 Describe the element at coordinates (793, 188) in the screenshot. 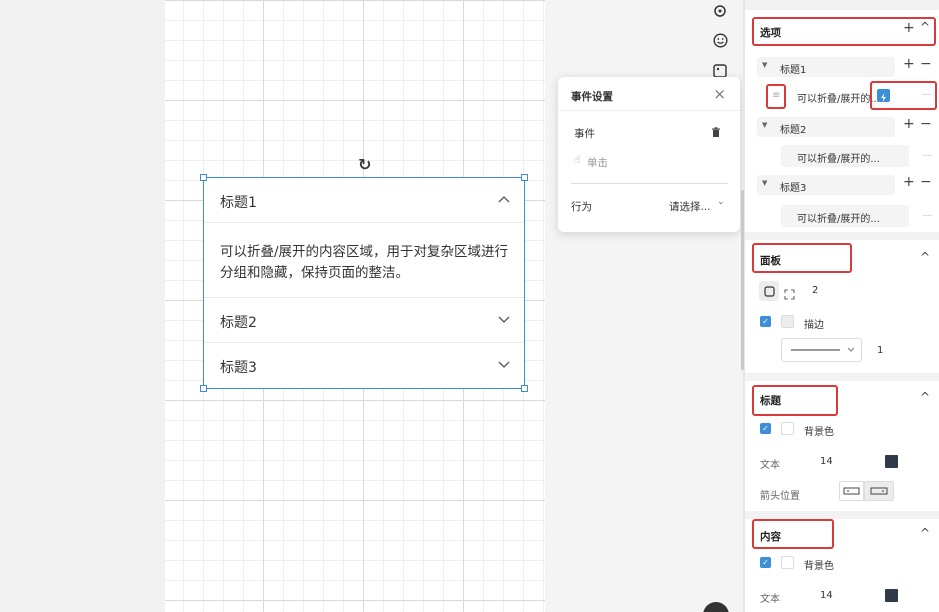

I see `option-title: 标题3` at that location.